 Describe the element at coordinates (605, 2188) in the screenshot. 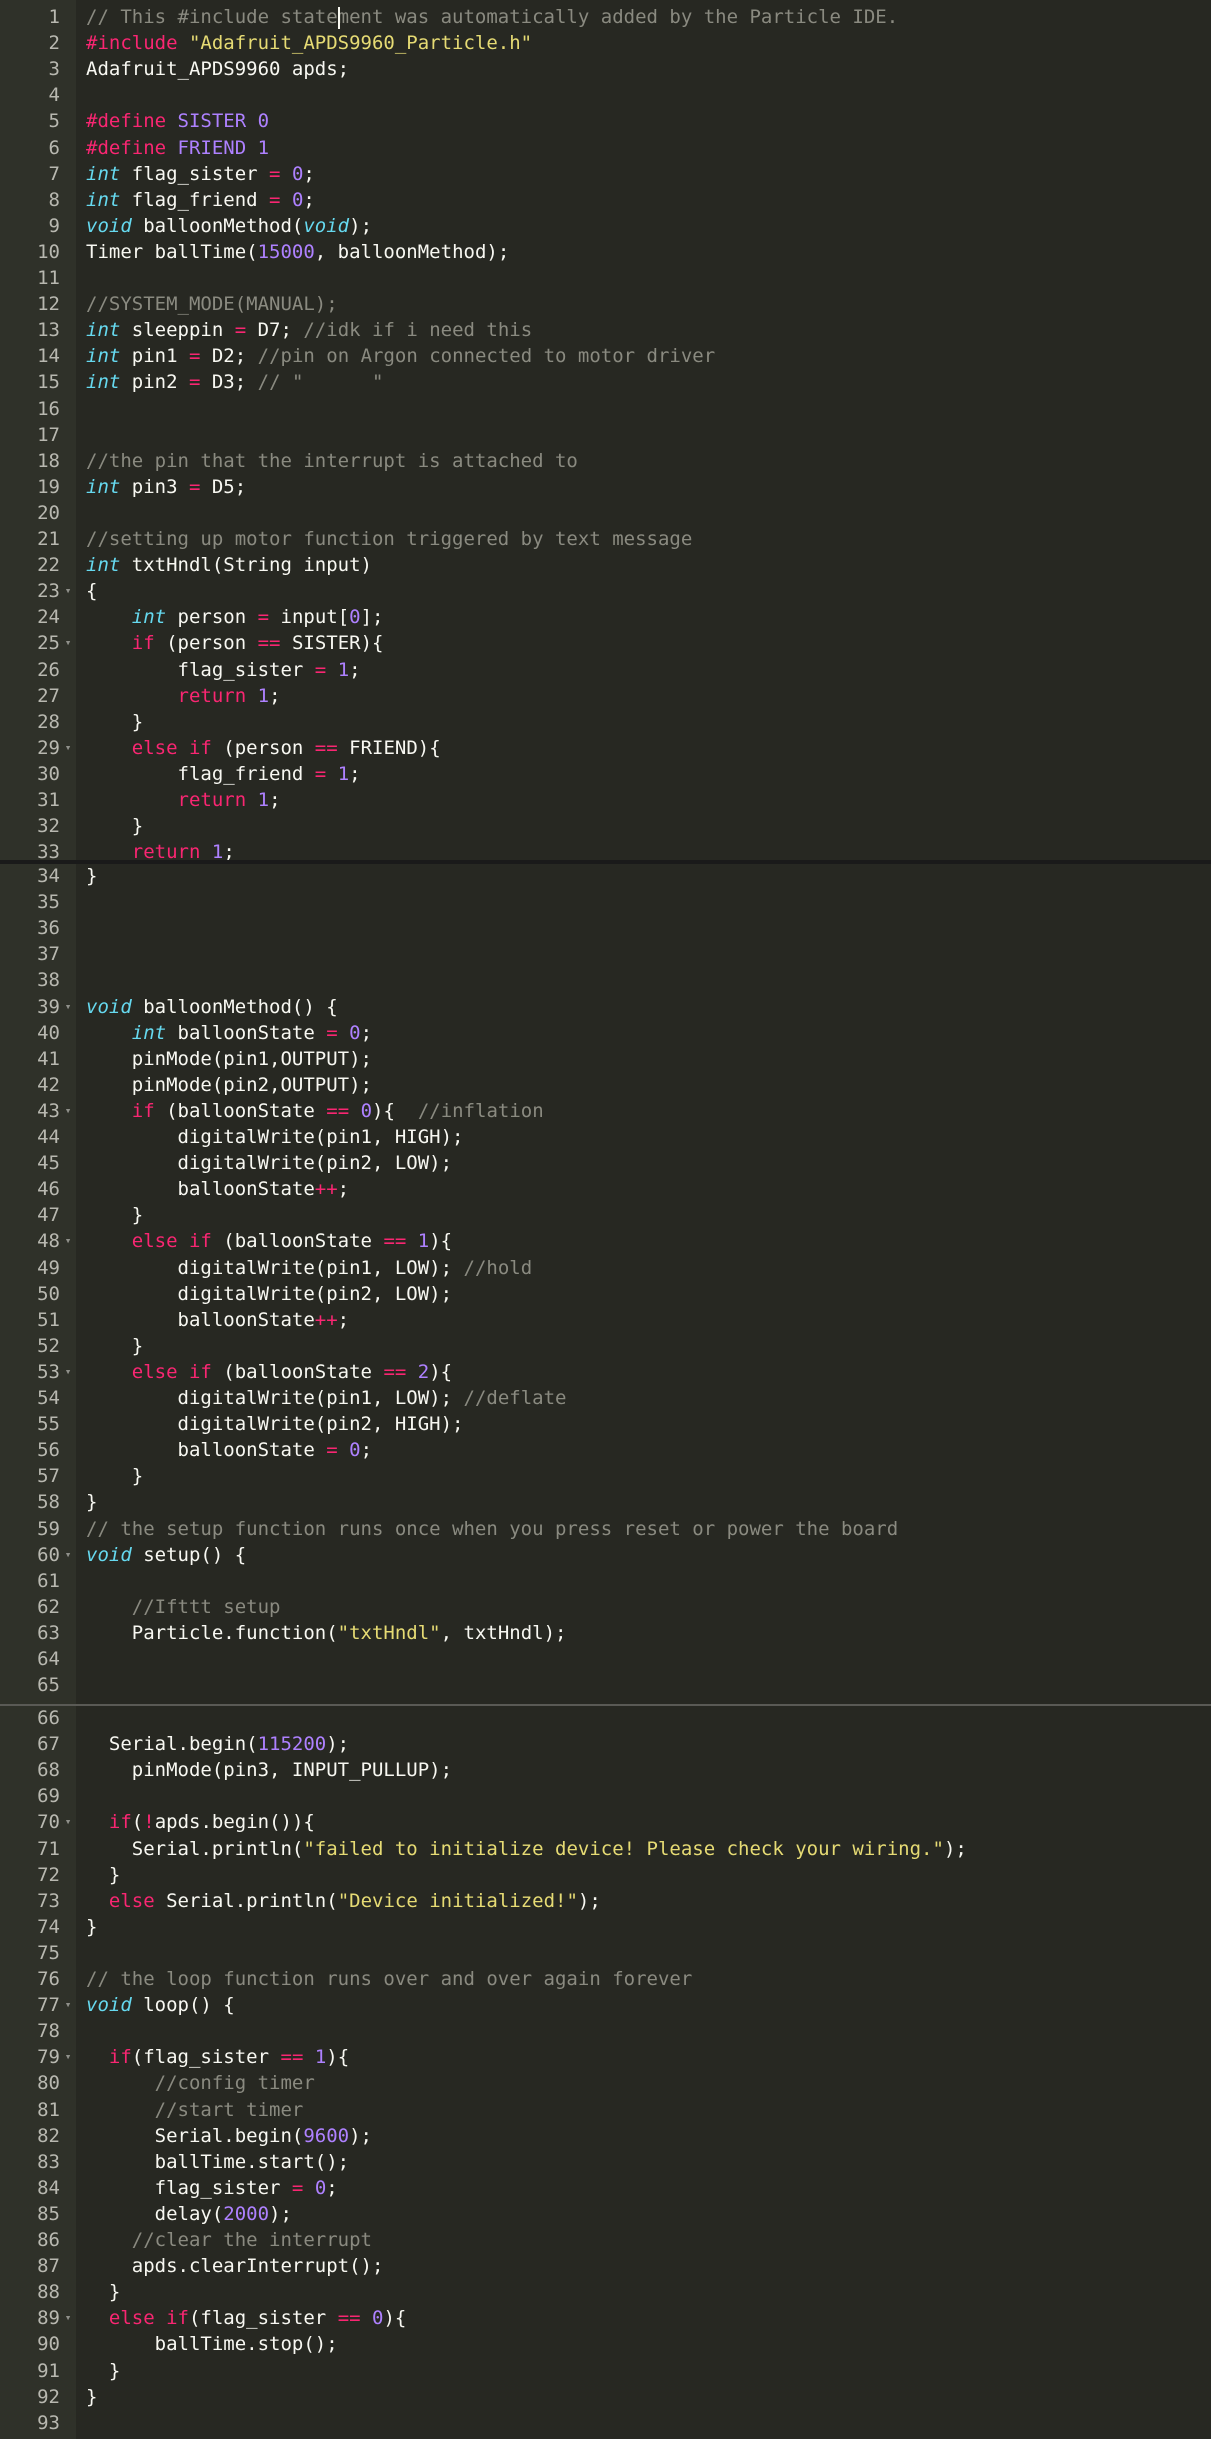

I see `code-line: 84 flag_sister = 0;` at that location.